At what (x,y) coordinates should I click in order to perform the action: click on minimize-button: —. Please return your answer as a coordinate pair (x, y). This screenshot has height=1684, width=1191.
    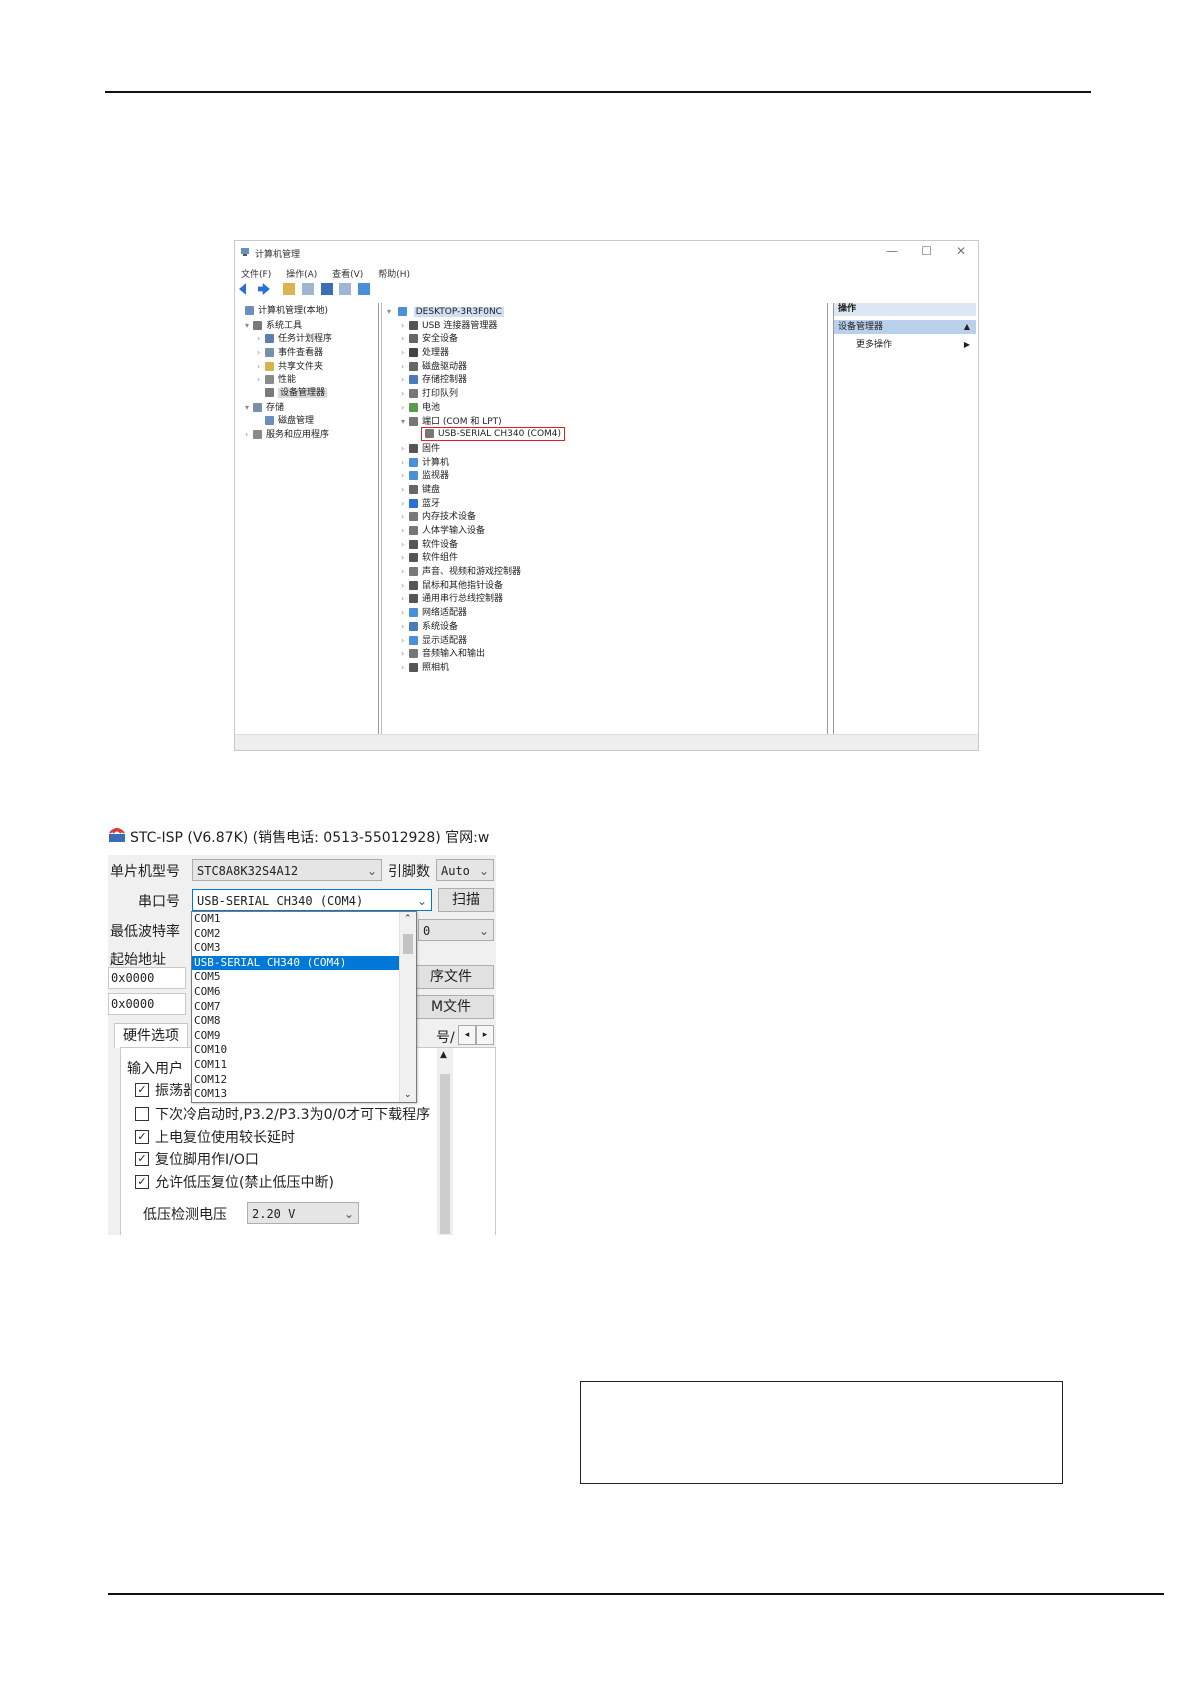
    Looking at the image, I should click on (892, 251).